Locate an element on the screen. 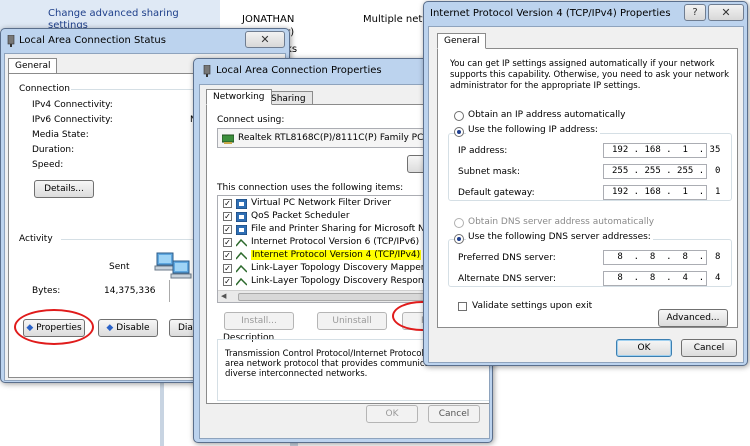 This screenshot has width=750, height=446. scrollbar-thumb is located at coordinates (338, 297).